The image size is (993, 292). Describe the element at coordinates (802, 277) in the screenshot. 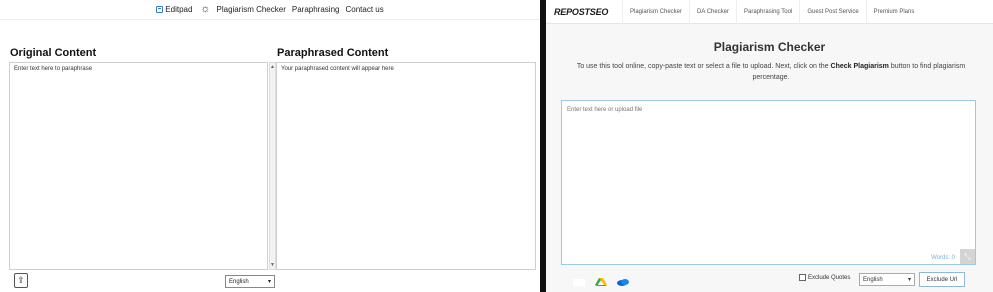

I see `exclude-quotes-checkbox` at that location.